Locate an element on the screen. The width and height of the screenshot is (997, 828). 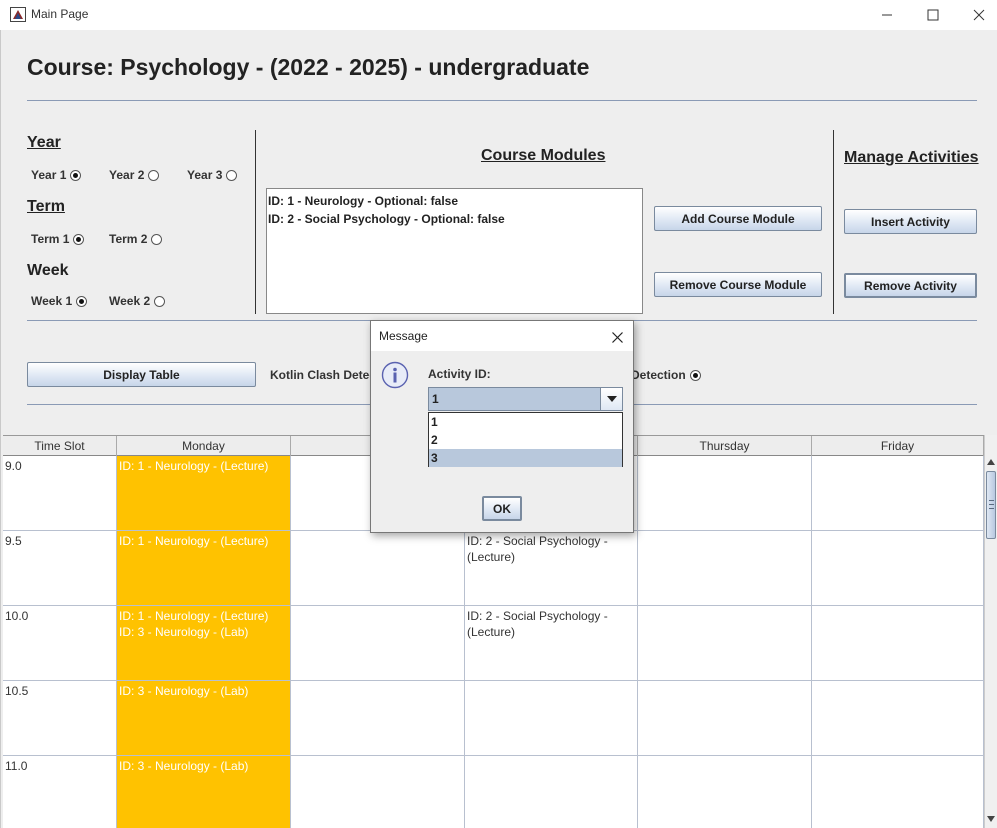
combobox-dropdown-button is located at coordinates (611, 399).